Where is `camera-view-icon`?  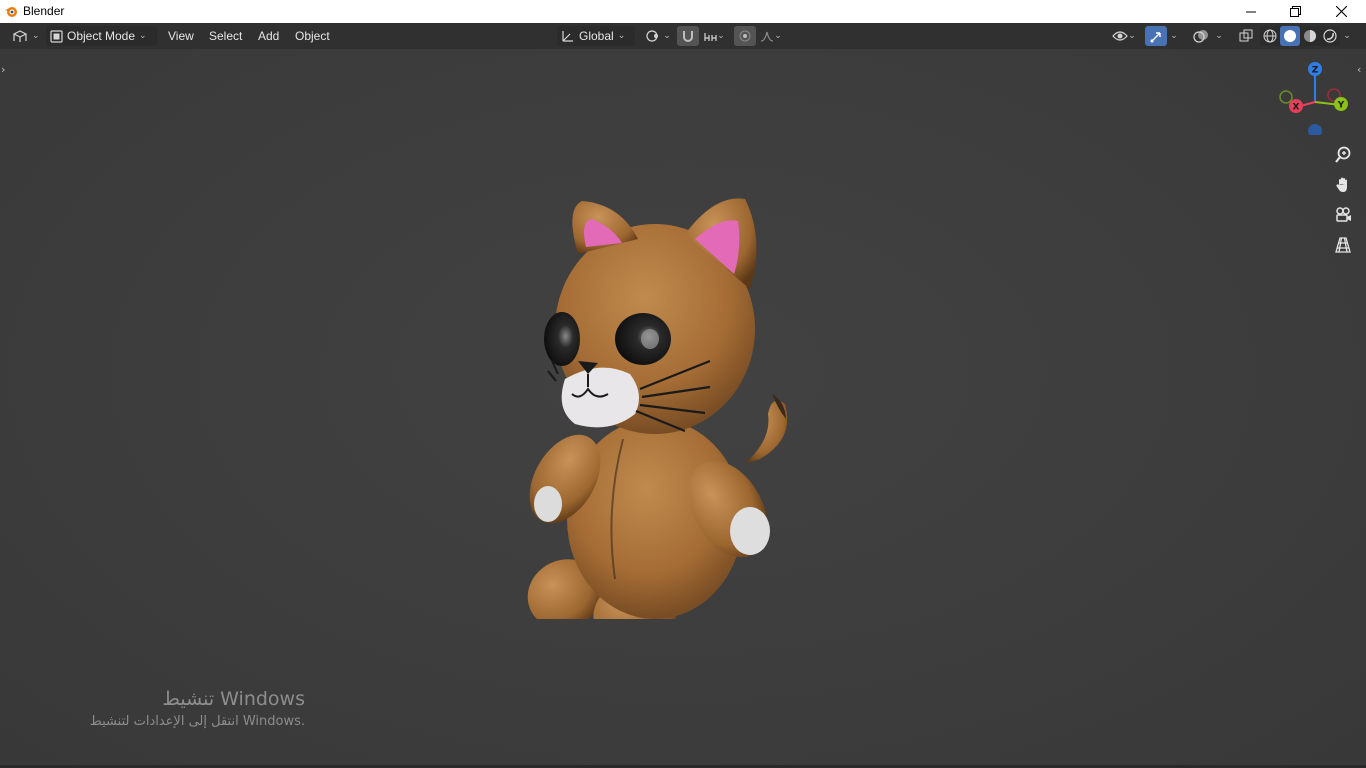
camera-view-icon is located at coordinates (1343, 214).